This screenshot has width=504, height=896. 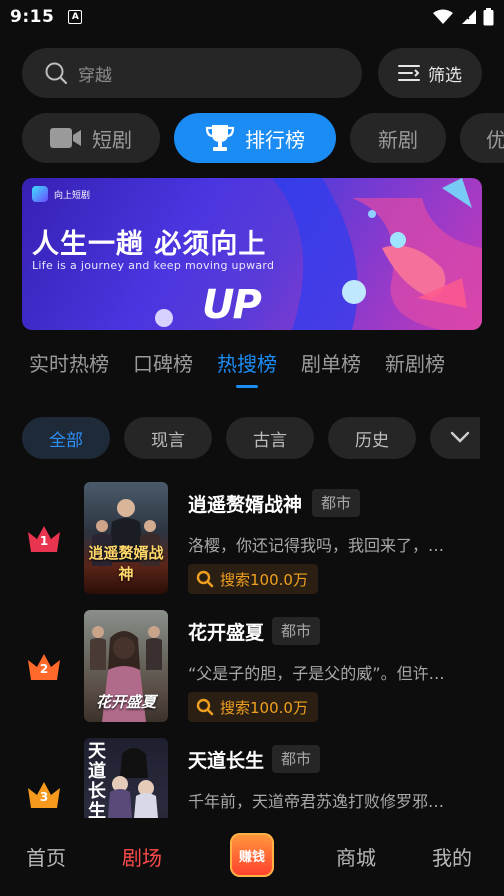 I want to click on chip-ancient-romance: 古言, so click(x=270, y=438).